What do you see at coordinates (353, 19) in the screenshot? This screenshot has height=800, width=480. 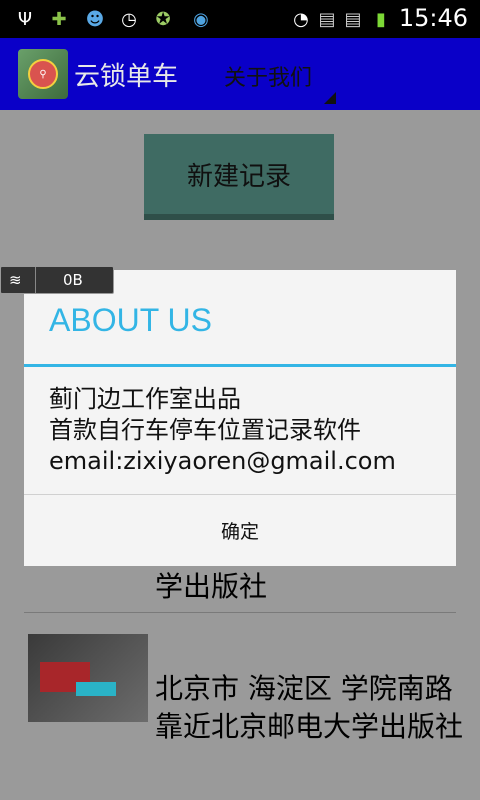 I see `sim2-icon: ▤` at bounding box center [353, 19].